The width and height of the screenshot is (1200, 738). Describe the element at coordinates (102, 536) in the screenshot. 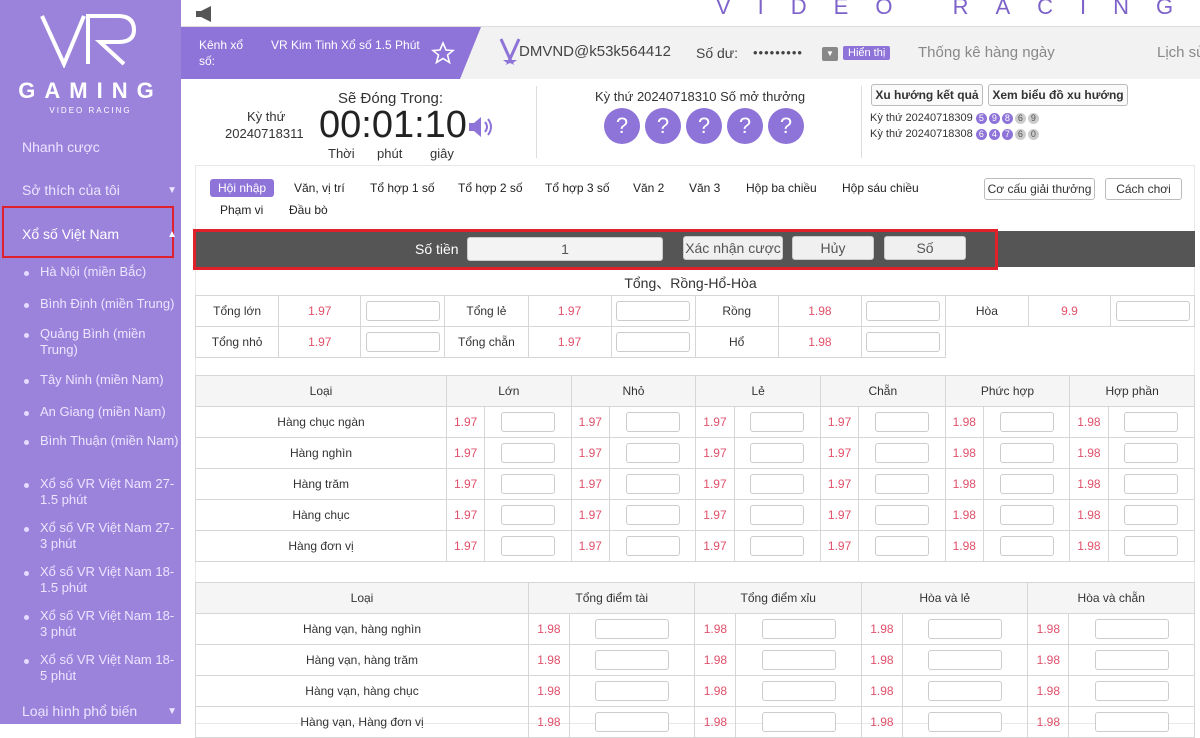

I see `sidebar-subitem: Xổ số VR Việt Nam 27-3 phút` at that location.